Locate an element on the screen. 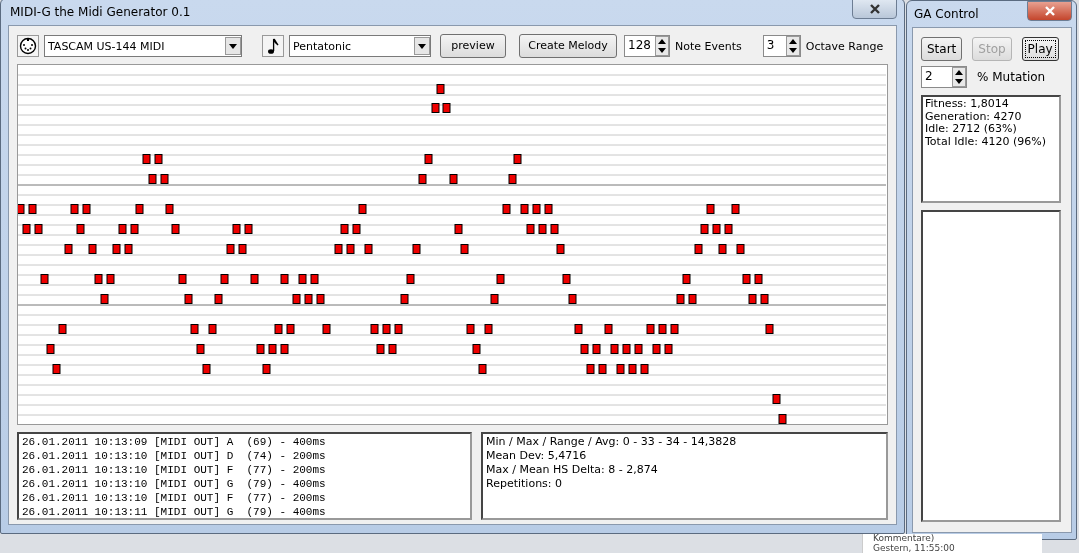 Image resolution: width=1079 pixels, height=553 pixels. dropdown: Pentatonic is located at coordinates (360, 46).